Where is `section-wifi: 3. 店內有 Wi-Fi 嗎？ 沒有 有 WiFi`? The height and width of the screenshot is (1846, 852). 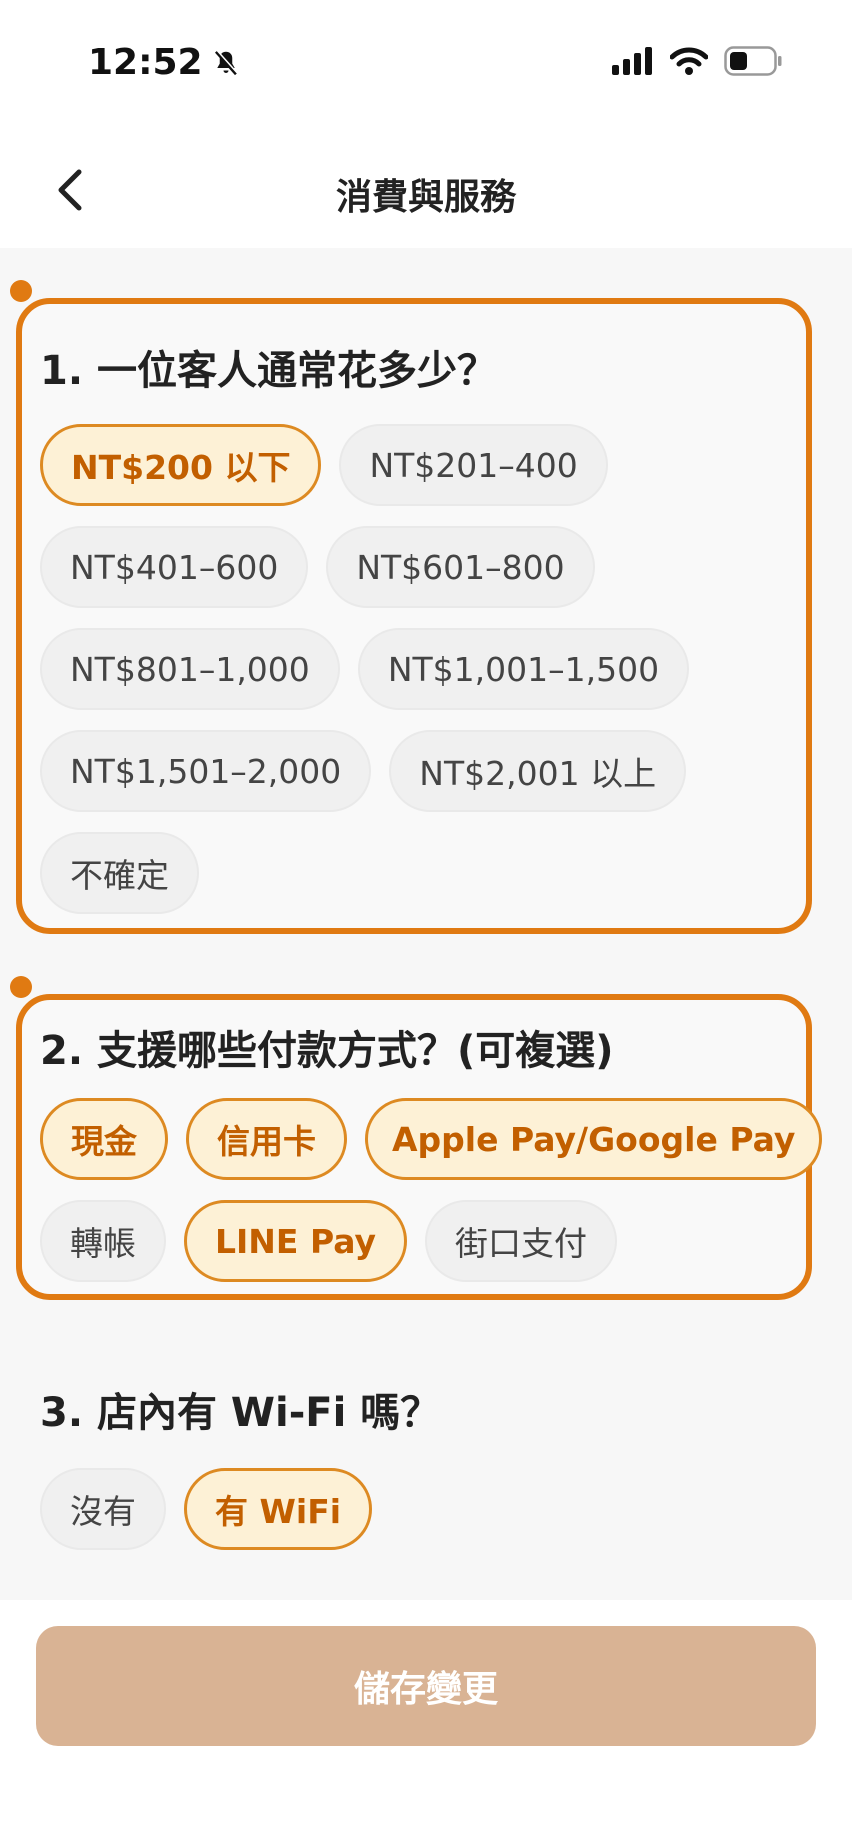 section-wifi: 3. 店內有 Wi-Fi 嗎？ 沒有 有 WiFi is located at coordinates (414, 1480).